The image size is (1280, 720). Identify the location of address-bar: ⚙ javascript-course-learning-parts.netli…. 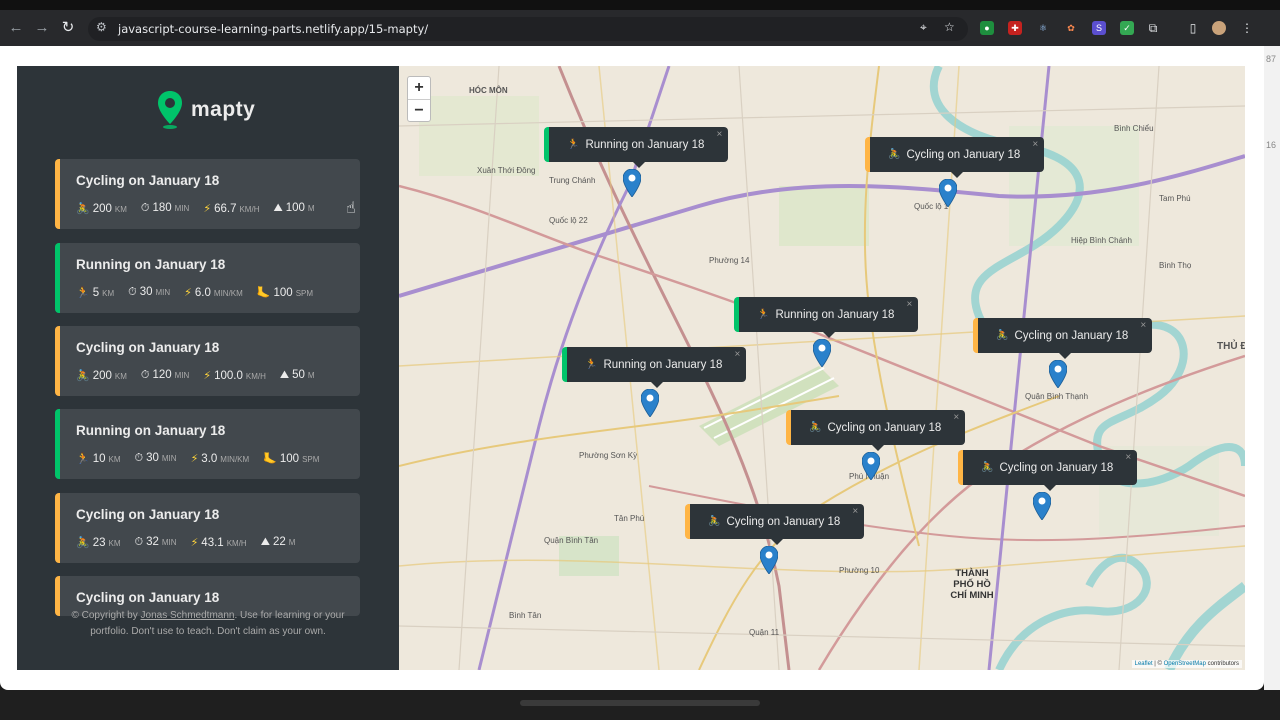
(528, 29).